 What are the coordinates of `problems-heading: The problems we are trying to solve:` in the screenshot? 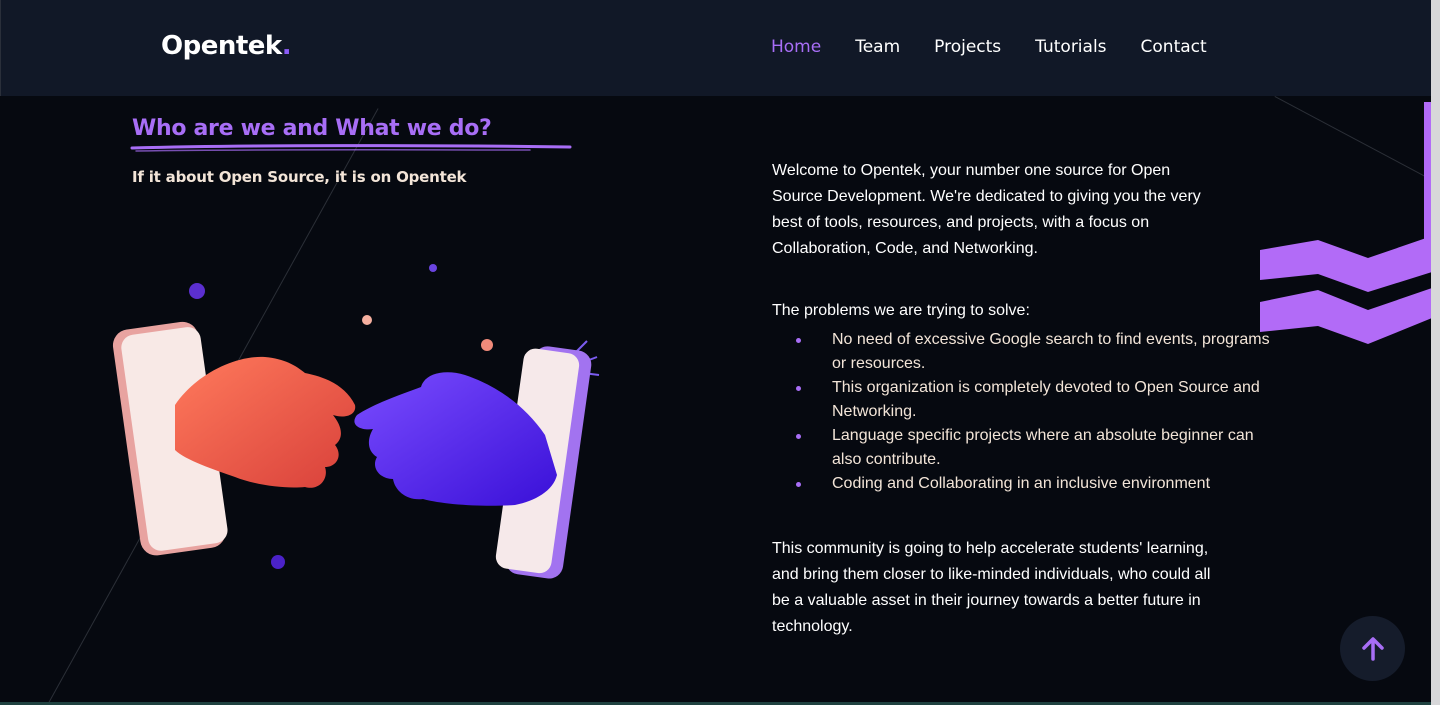 It's located at (901, 310).